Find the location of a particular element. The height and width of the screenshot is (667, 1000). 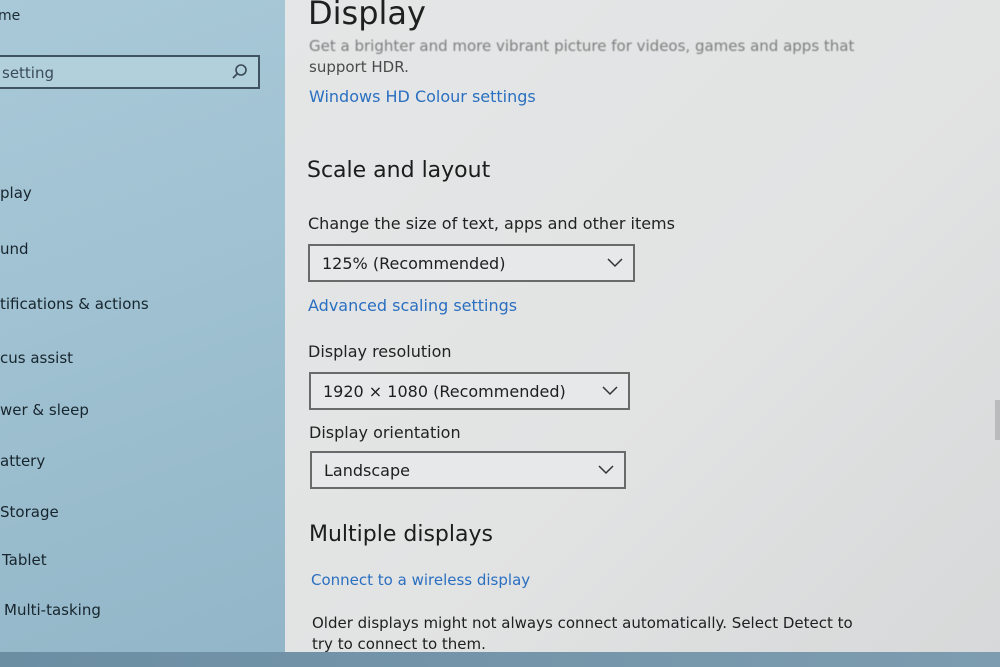

sidebar-item-tablet: Tablet is located at coordinates (24, 560).